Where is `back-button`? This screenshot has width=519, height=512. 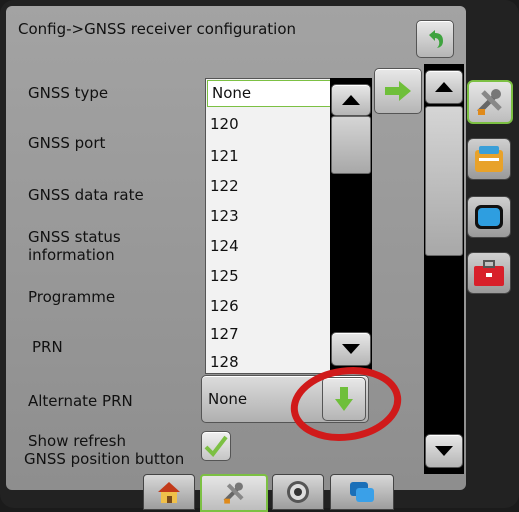 back-button is located at coordinates (435, 39).